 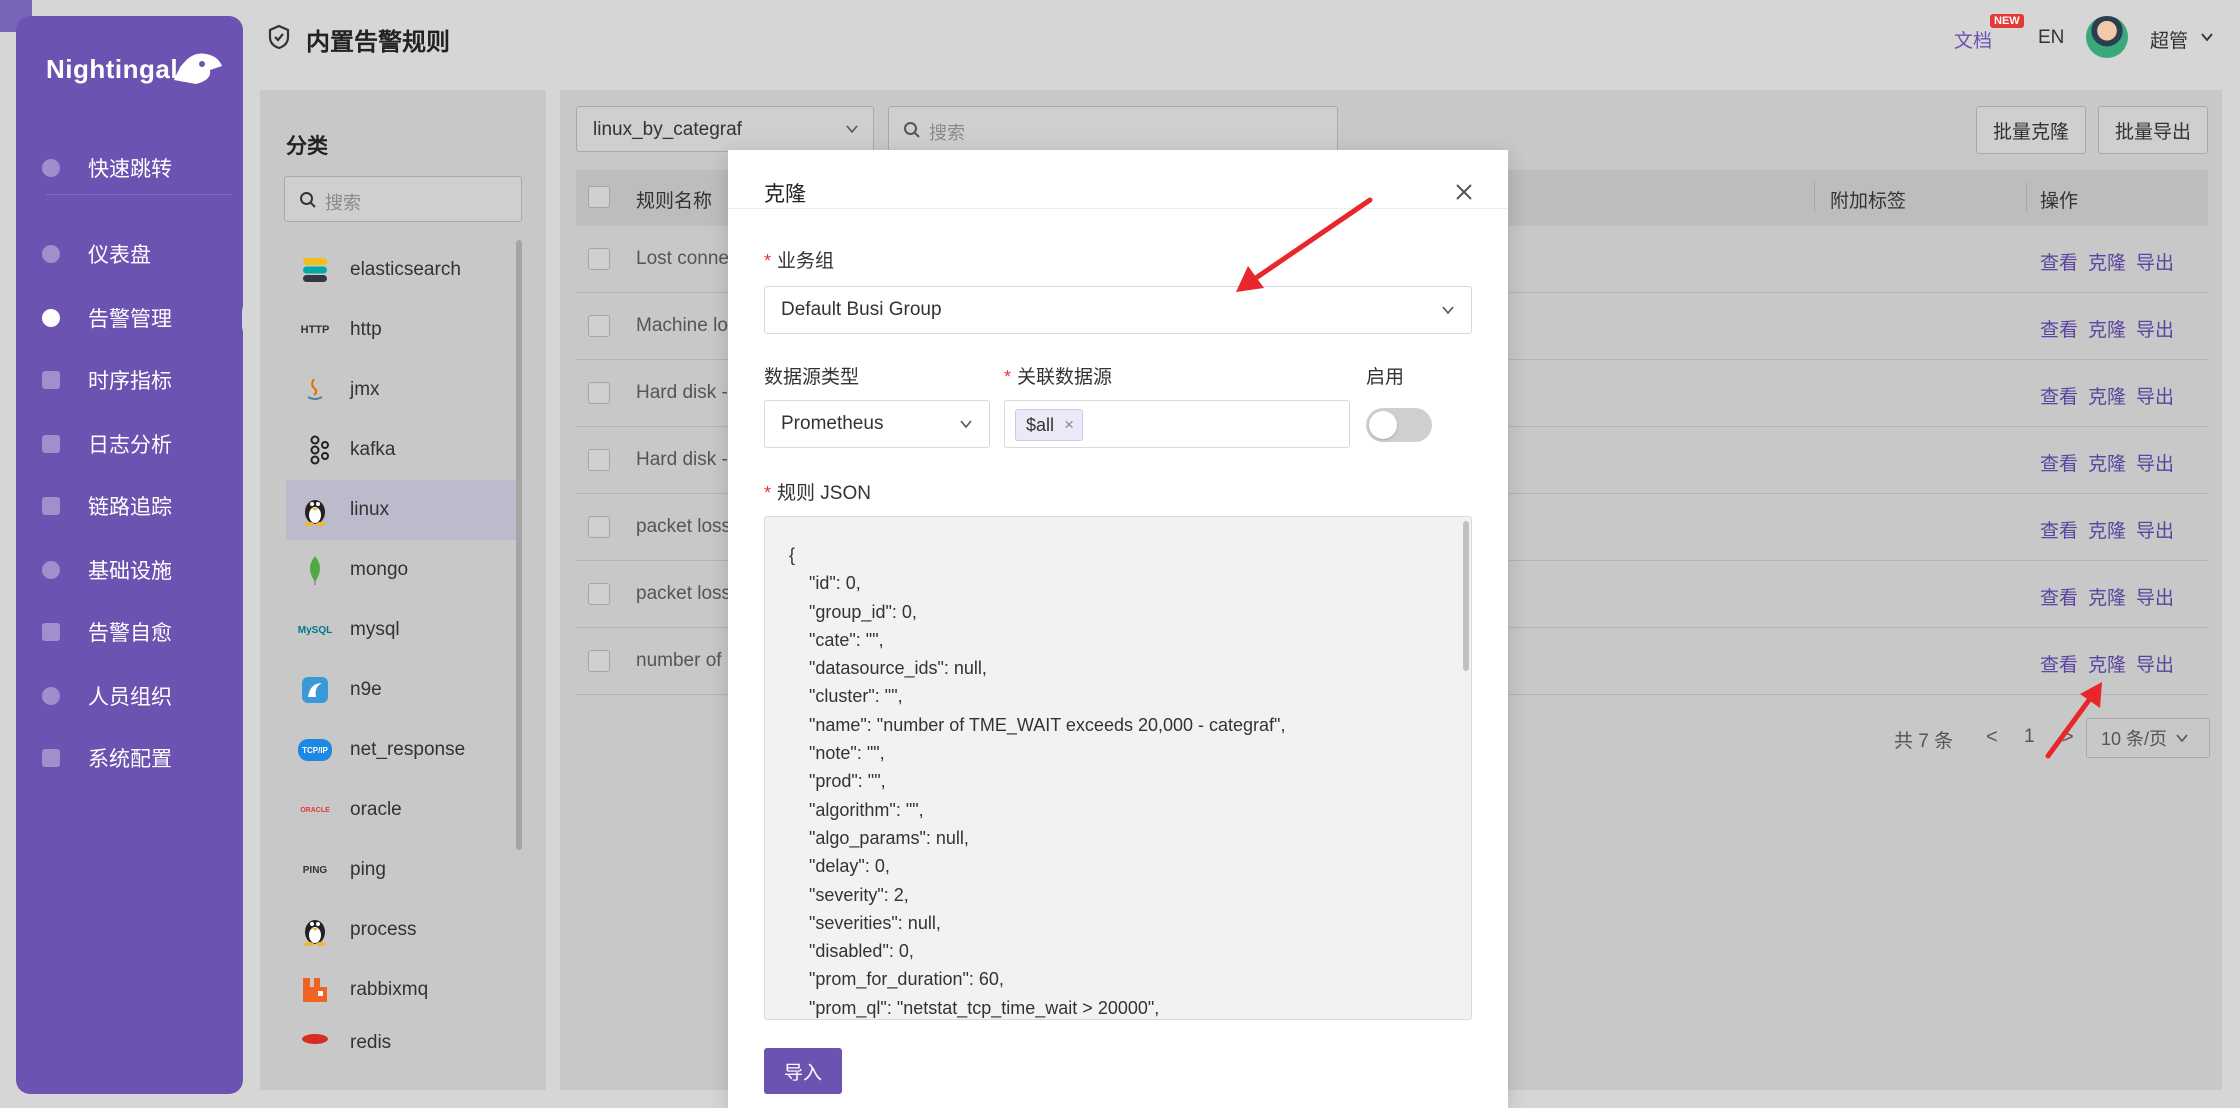 I want to click on category-label: n9e, so click(x=366, y=689).